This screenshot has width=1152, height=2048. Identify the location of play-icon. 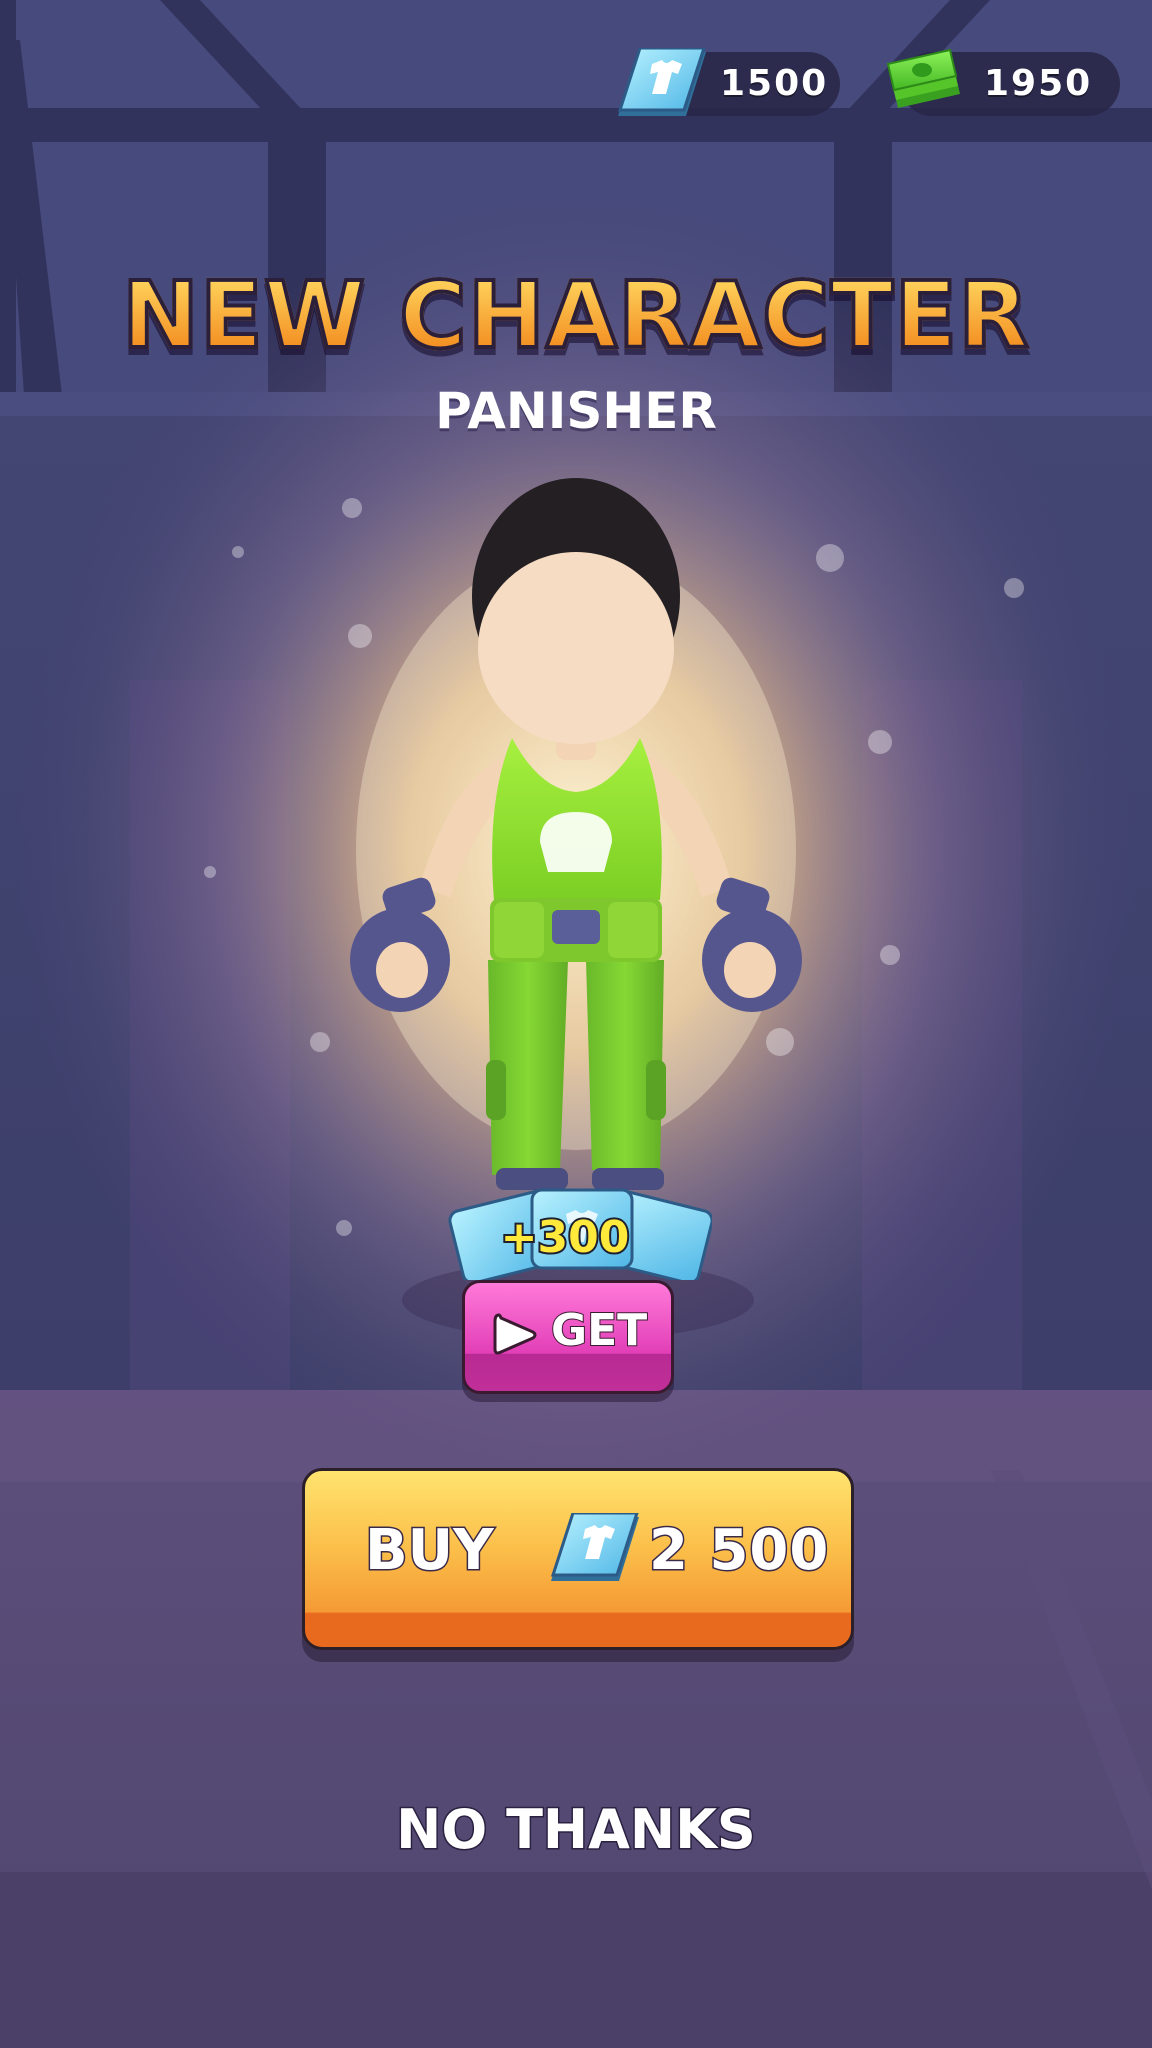
(515, 1334).